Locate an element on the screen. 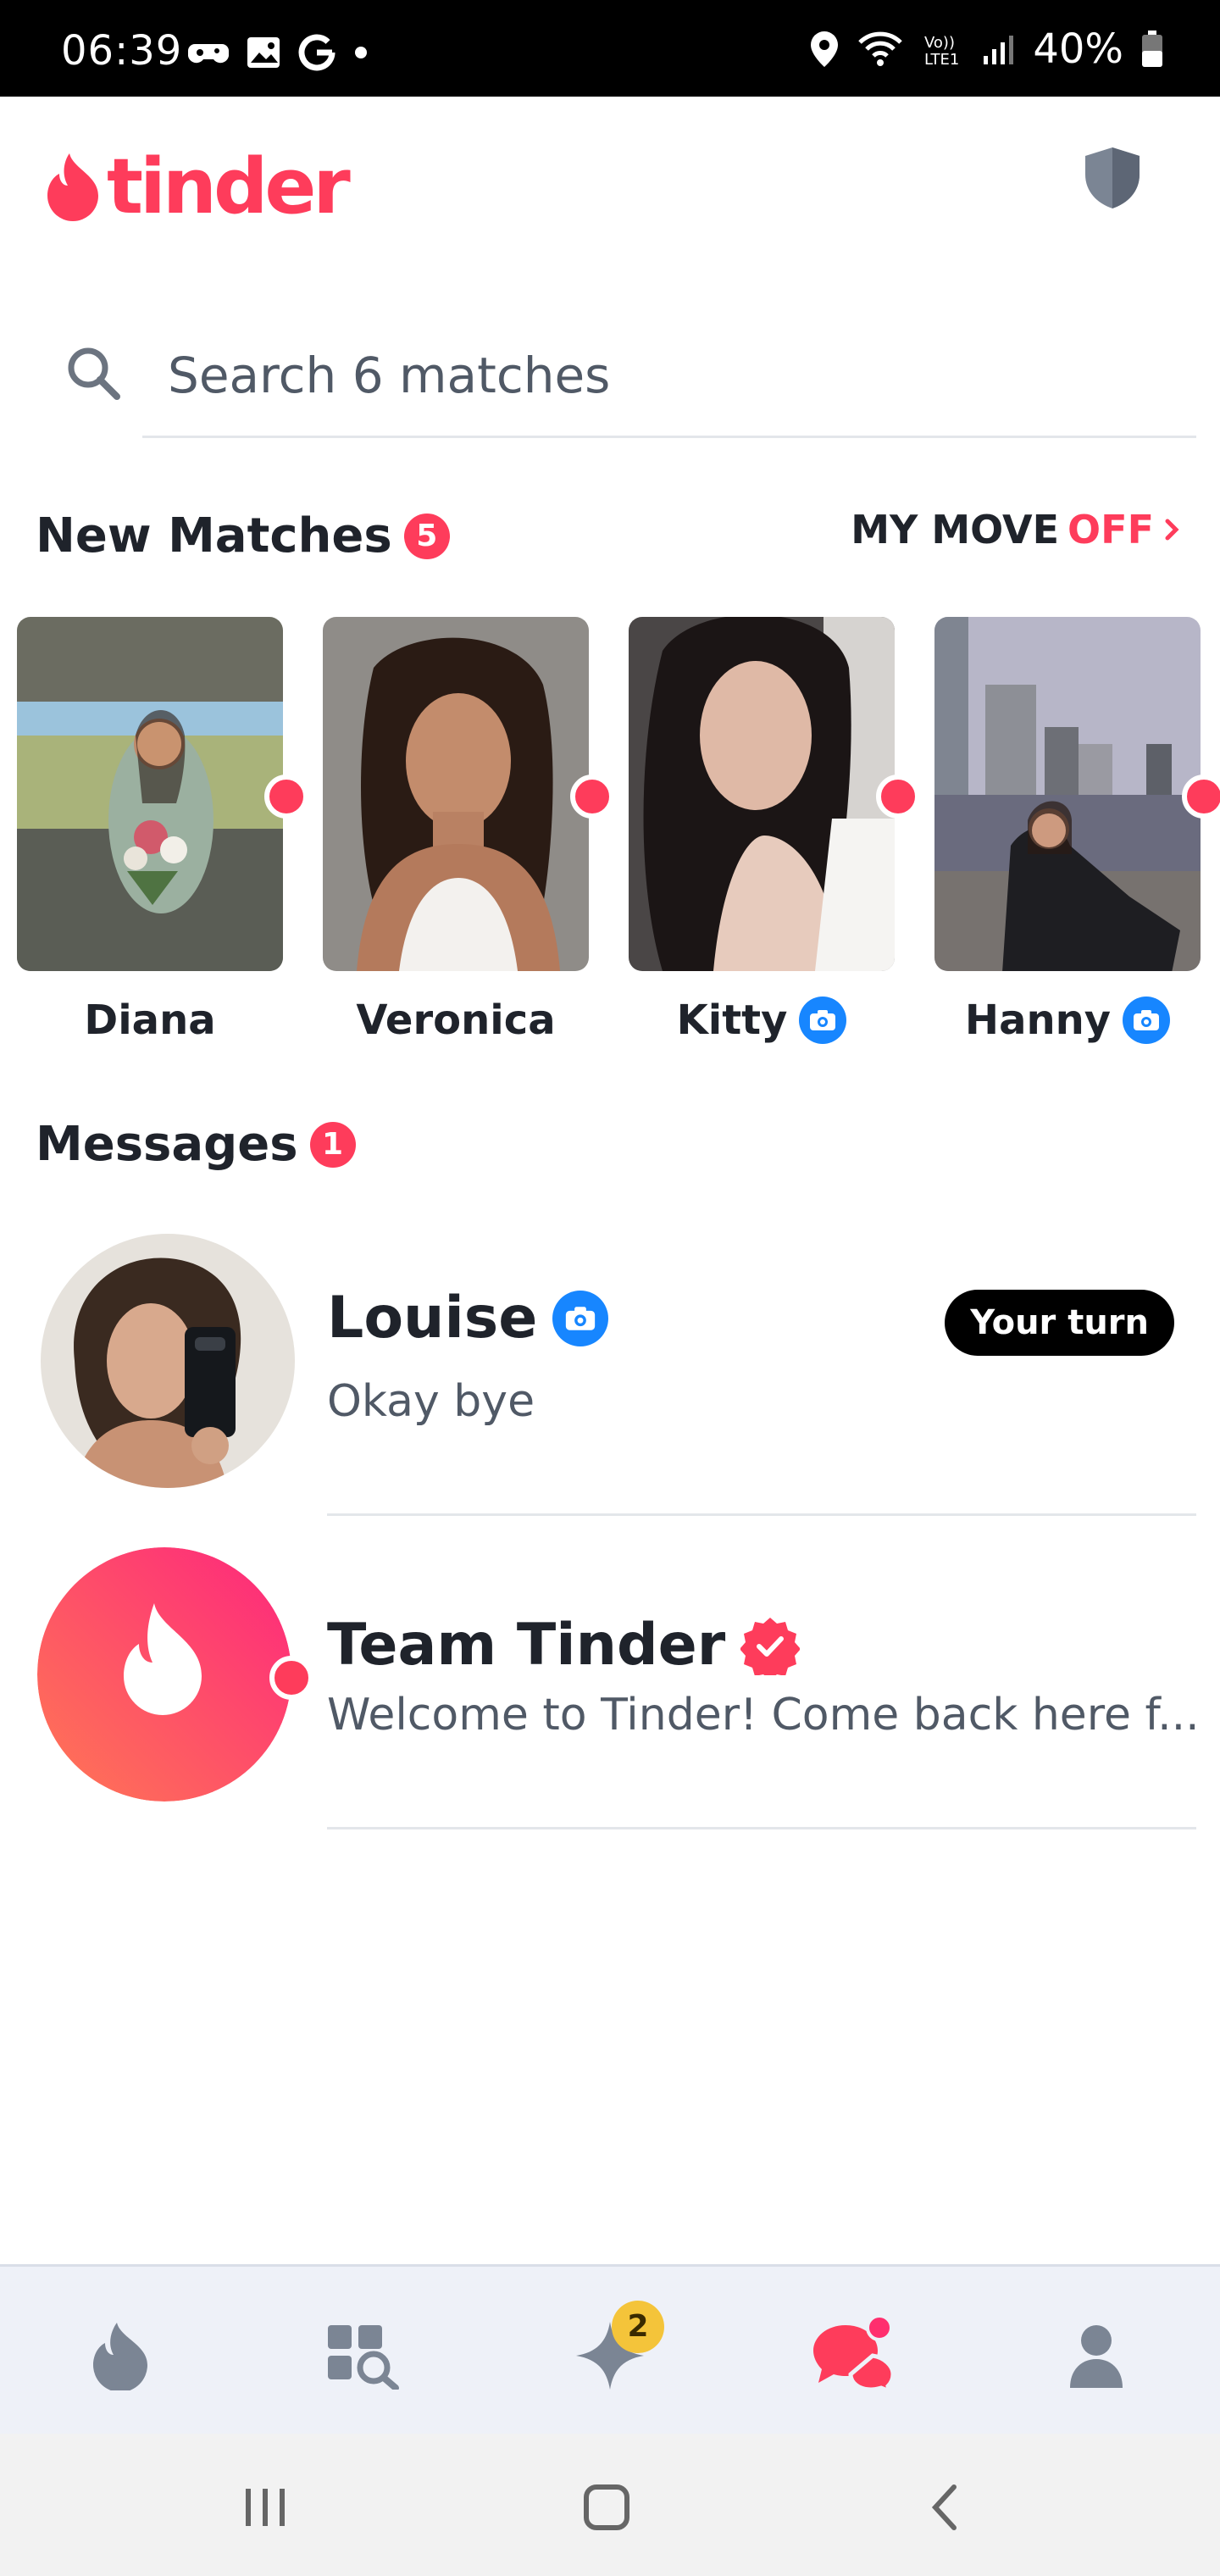 Image resolution: width=1220 pixels, height=2576 pixels. team-tinder-avatar is located at coordinates (164, 1674).